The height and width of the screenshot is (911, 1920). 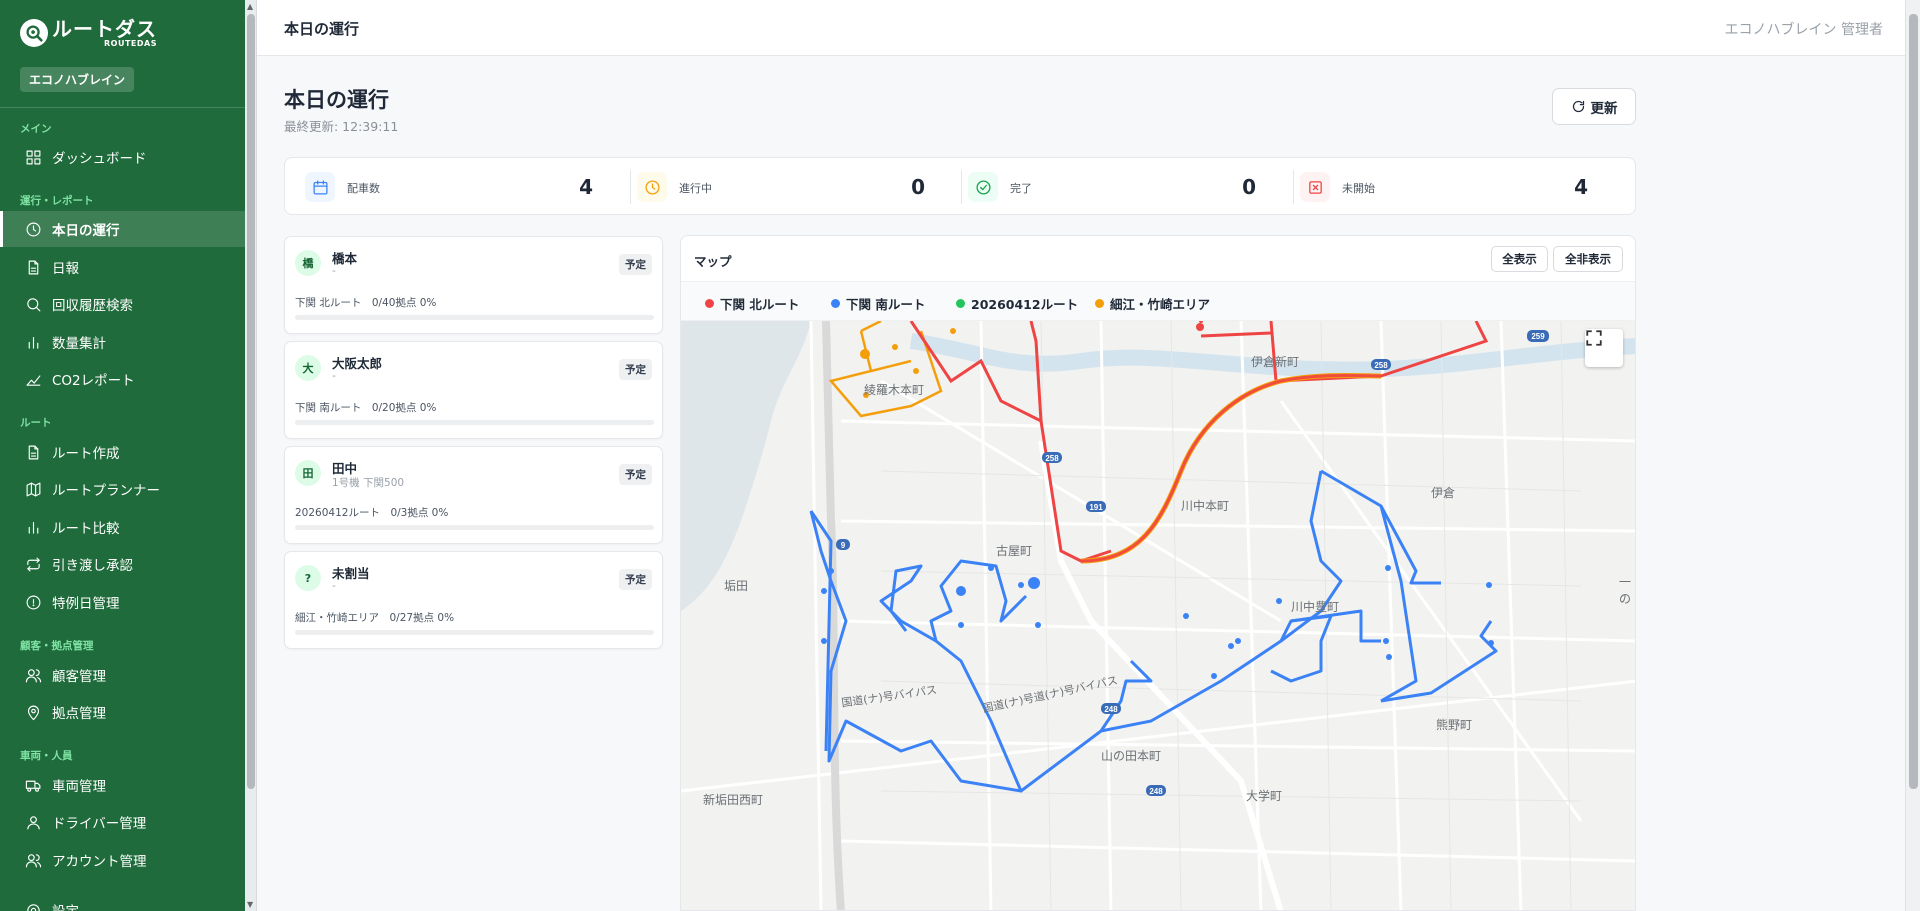 I want to click on search-pin-icon, so click(x=34, y=33).